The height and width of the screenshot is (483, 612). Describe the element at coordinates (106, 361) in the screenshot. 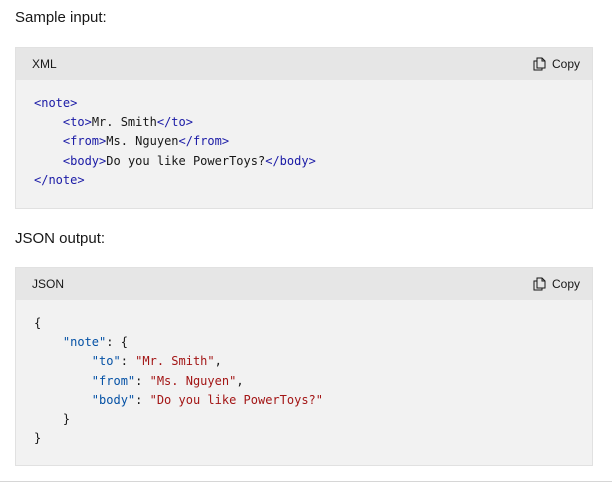

I see `json-key: "to"` at that location.